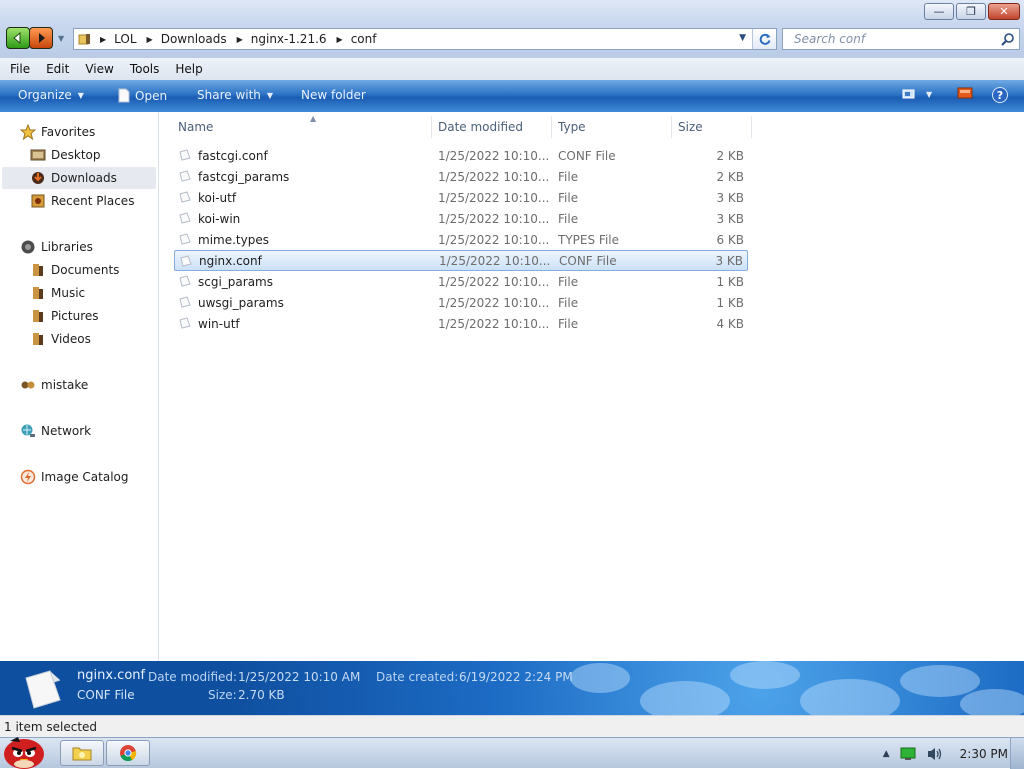 Image resolution: width=1024 pixels, height=769 pixels. What do you see at coordinates (57, 132) in the screenshot?
I see `nav-favorites: Favorites` at bounding box center [57, 132].